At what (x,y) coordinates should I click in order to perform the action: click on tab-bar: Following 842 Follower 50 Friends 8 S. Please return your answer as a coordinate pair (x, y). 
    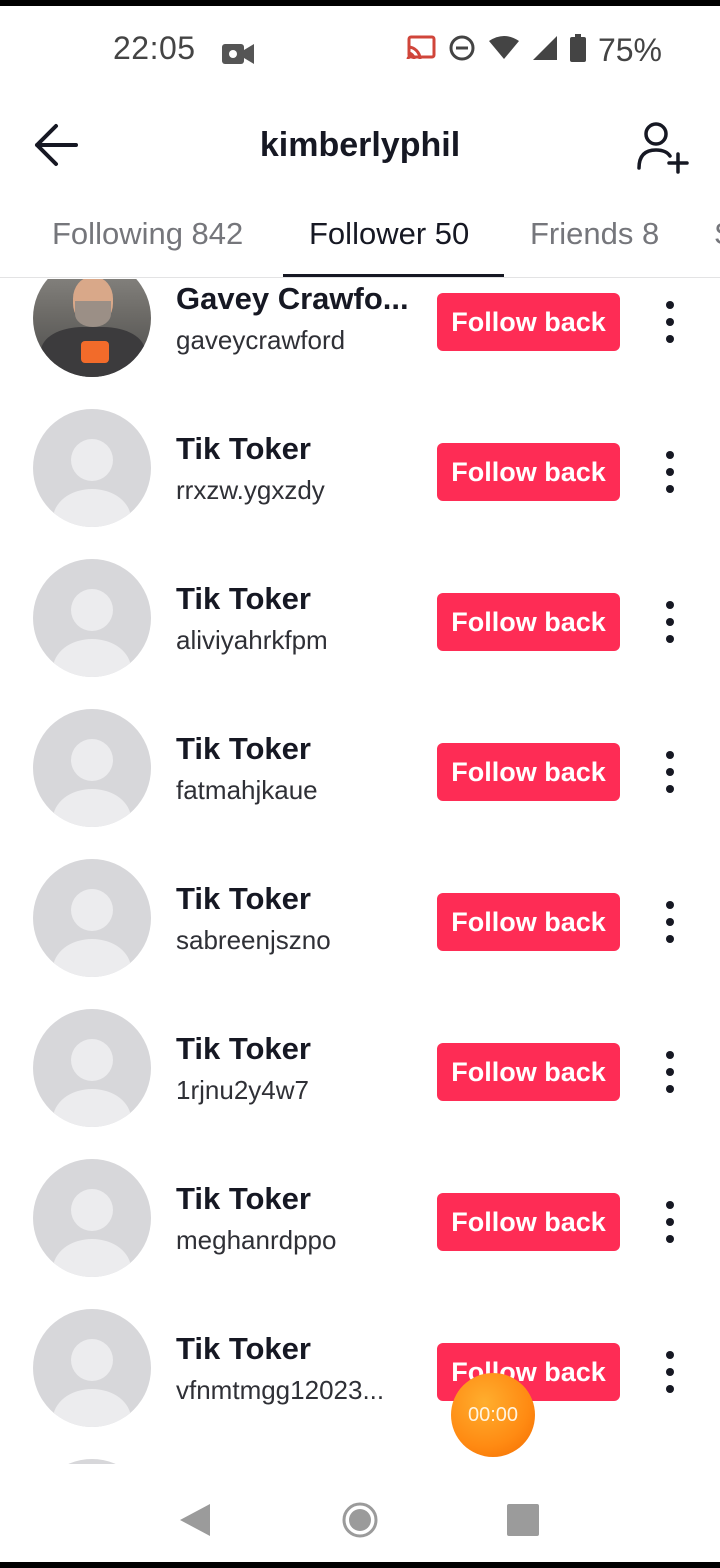
    Looking at the image, I should click on (360, 242).